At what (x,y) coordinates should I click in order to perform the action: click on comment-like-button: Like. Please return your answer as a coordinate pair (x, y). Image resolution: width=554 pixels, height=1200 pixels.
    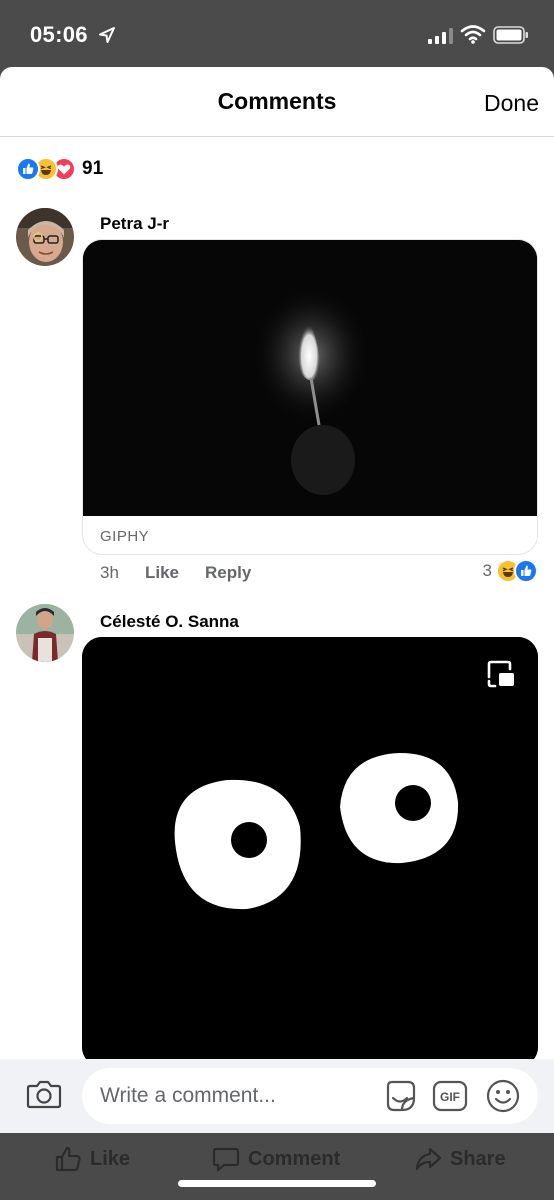
    Looking at the image, I should click on (175, 573).